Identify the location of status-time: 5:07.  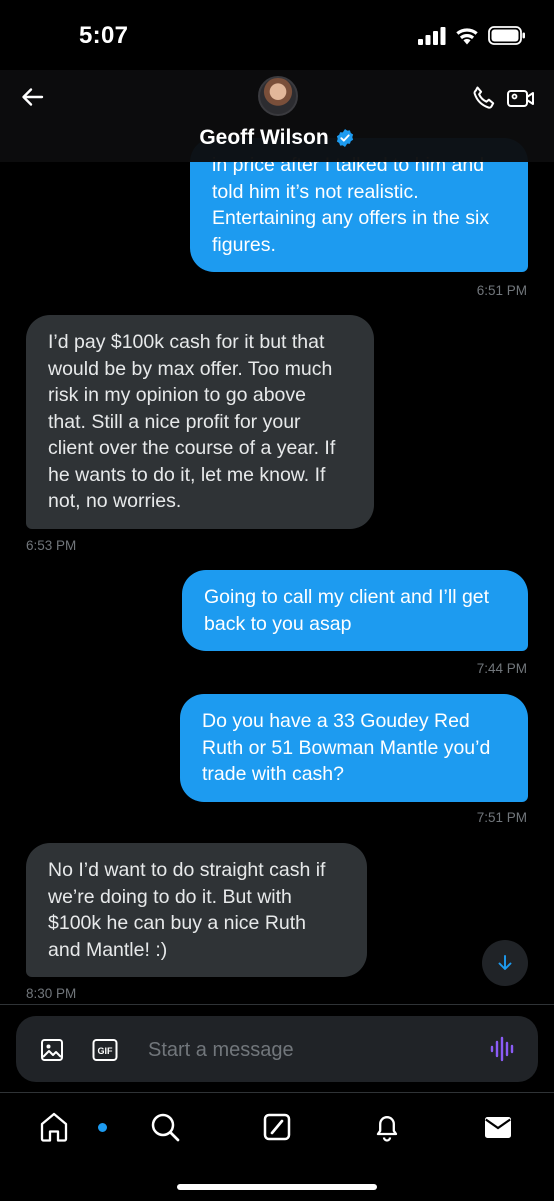
(104, 35).